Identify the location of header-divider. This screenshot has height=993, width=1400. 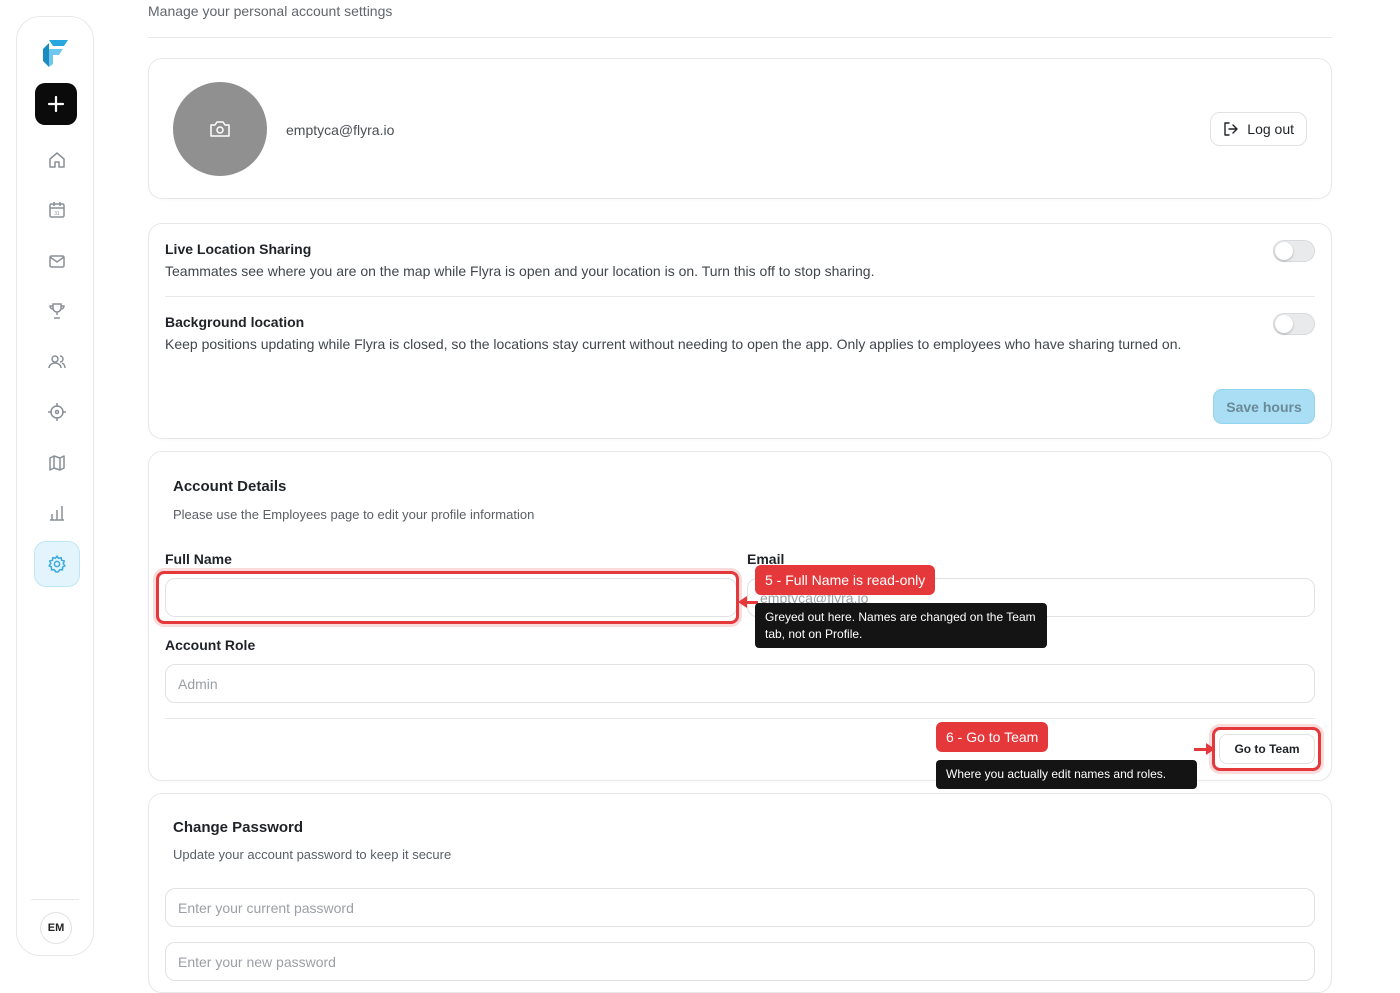
(740, 37).